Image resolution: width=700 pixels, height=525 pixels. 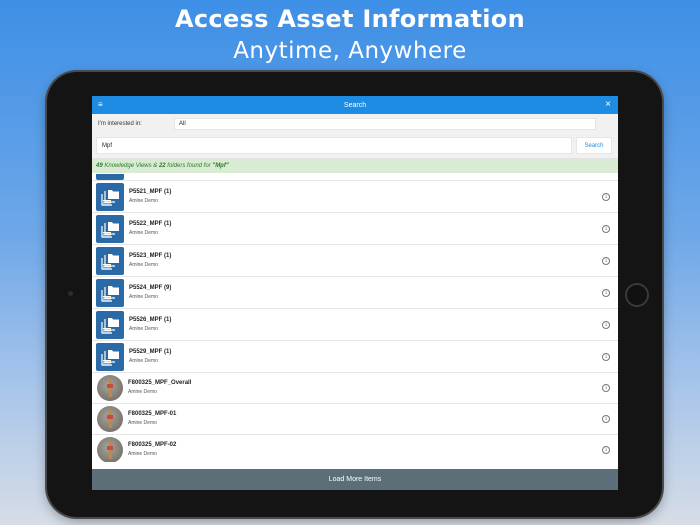 I want to click on list-item: P5524_MPF (9) Amine Demo i, so click(x=355, y=293).